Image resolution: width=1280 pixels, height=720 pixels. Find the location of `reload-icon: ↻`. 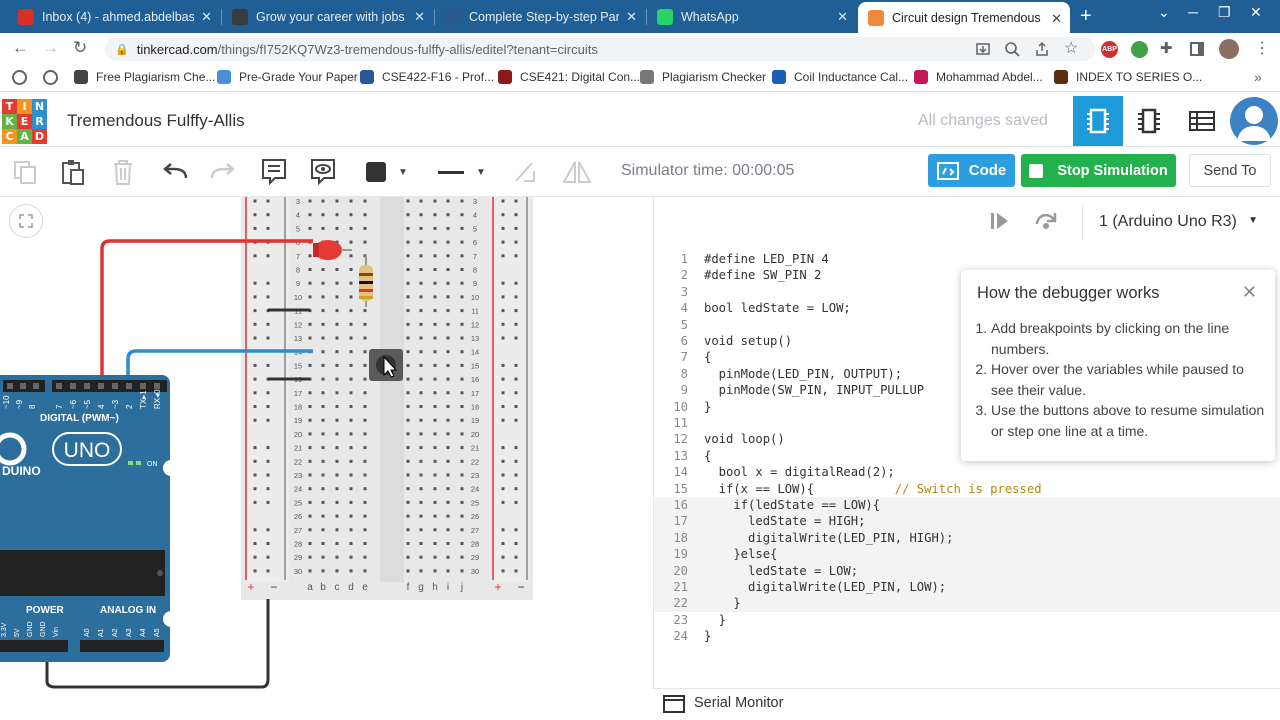

reload-icon: ↻ is located at coordinates (80, 48).